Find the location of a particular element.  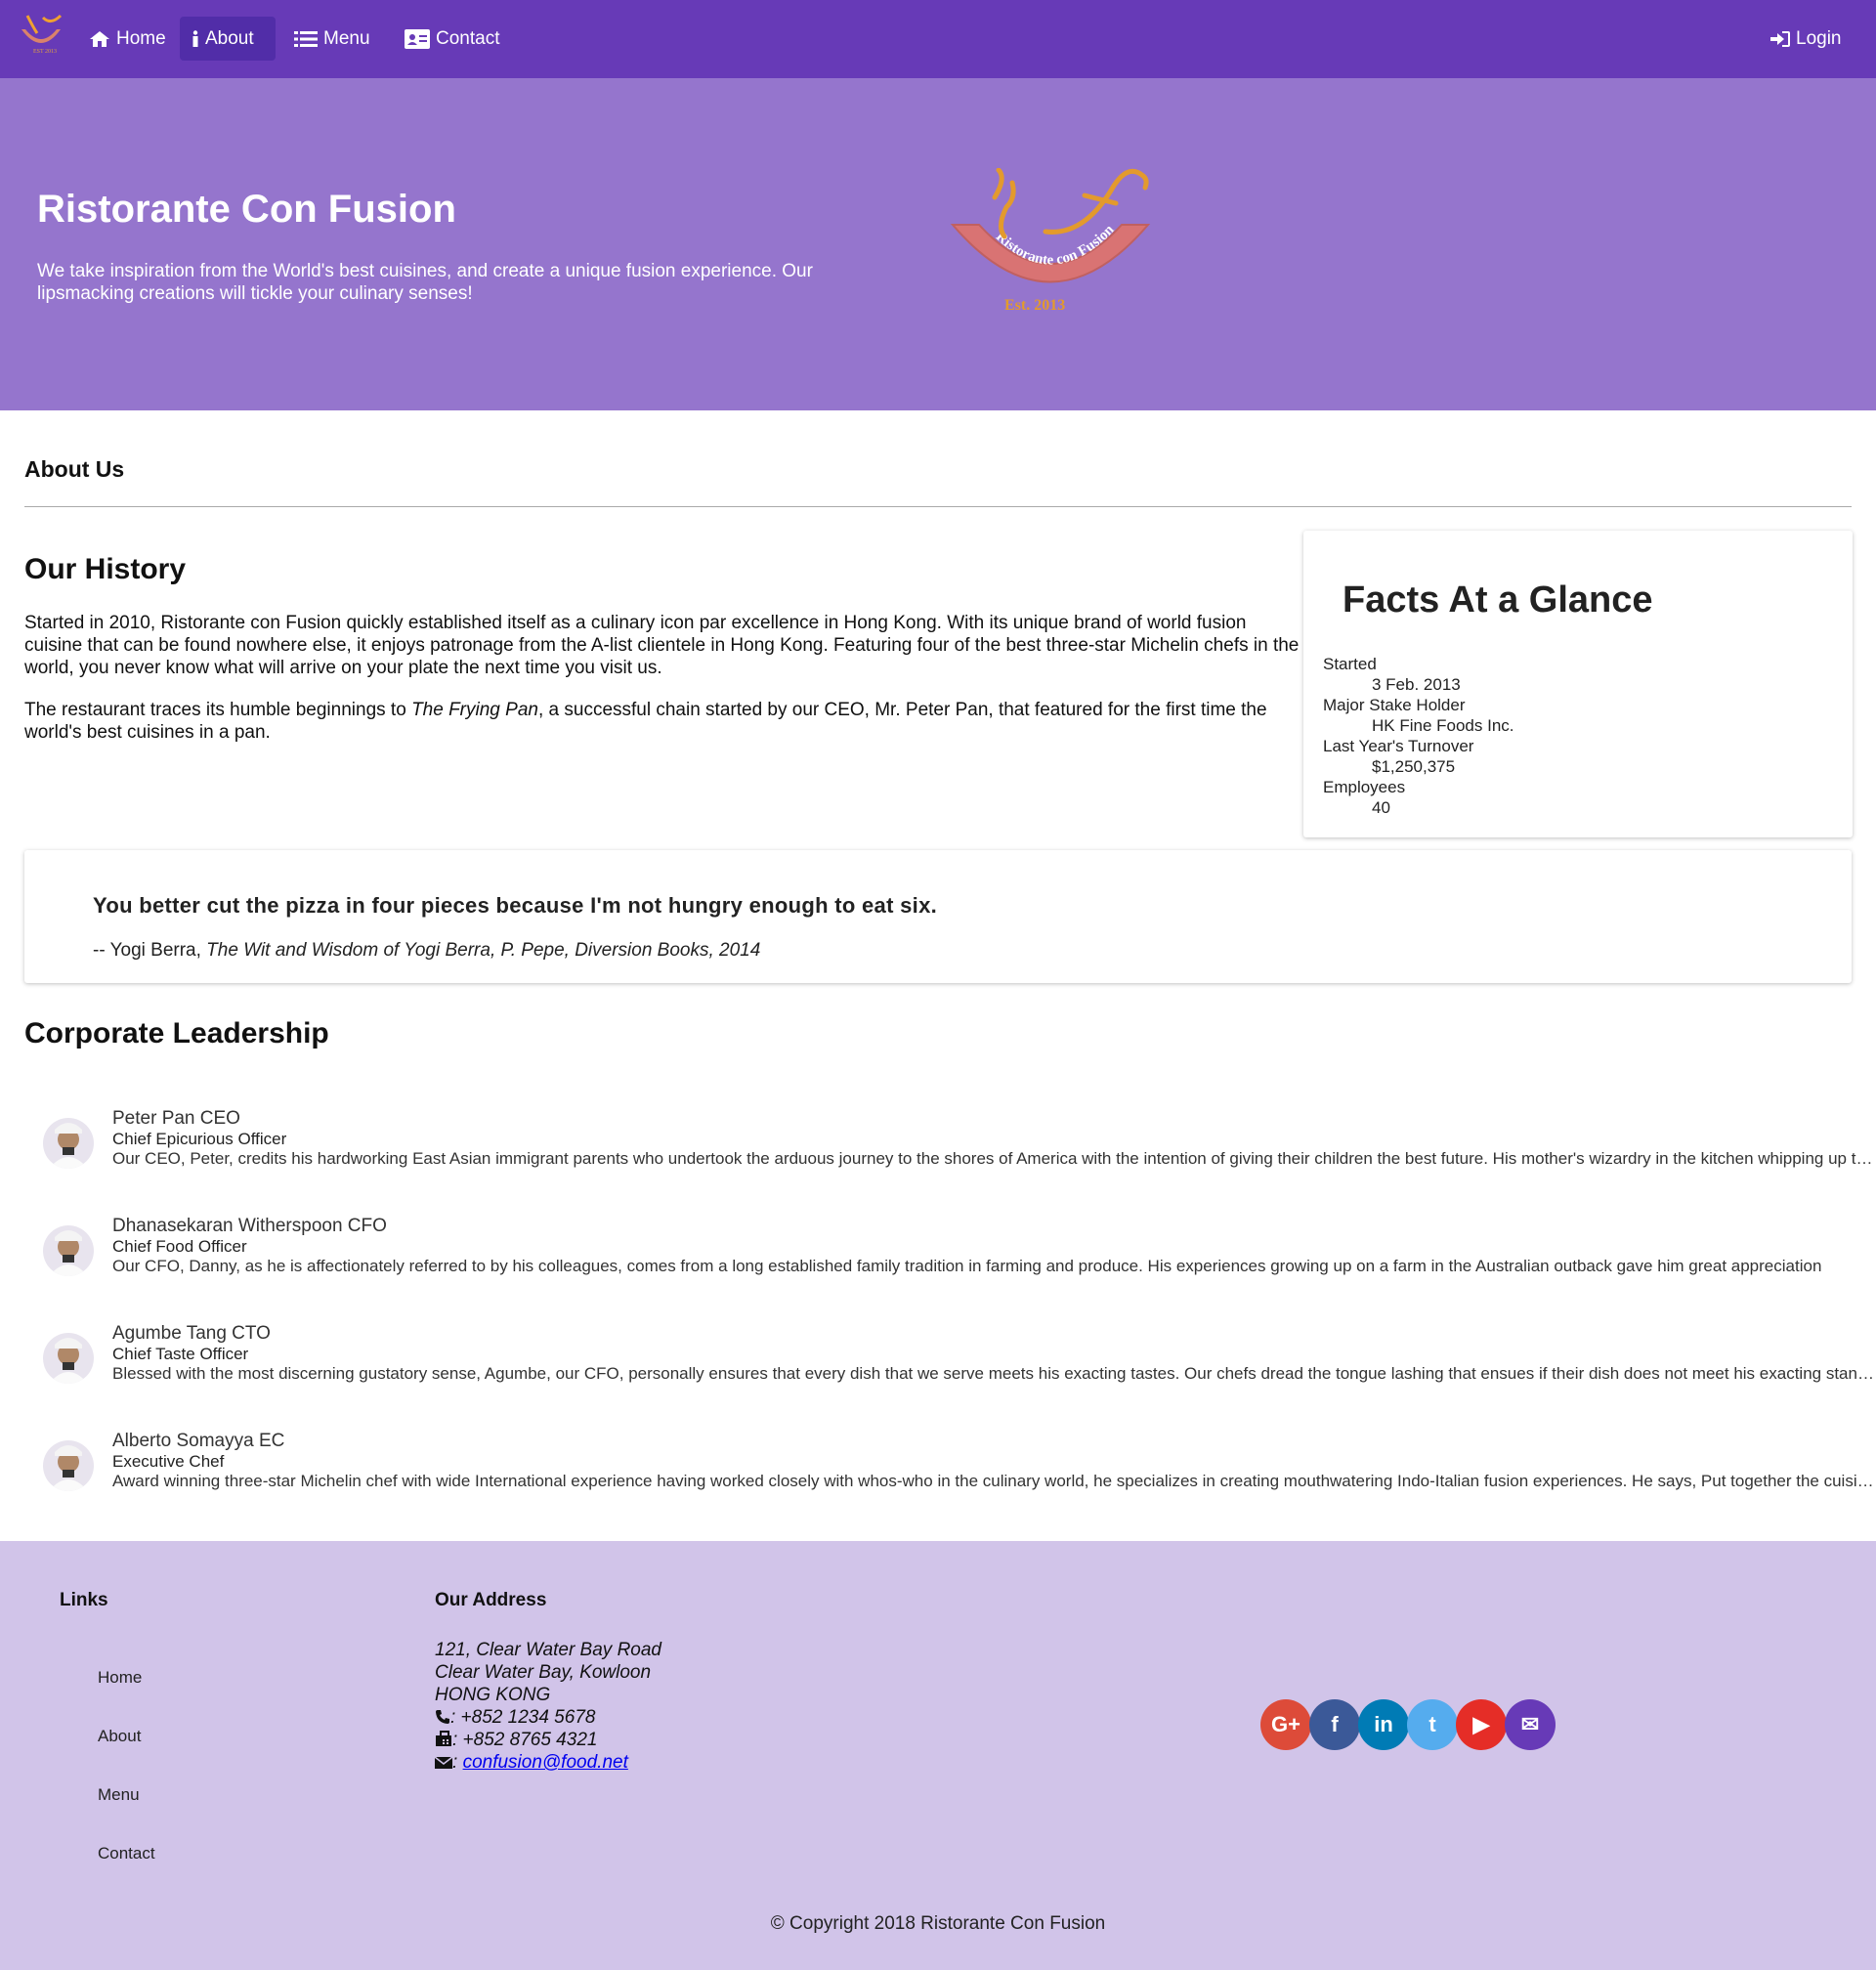

nav-home: Home is located at coordinates (127, 39).